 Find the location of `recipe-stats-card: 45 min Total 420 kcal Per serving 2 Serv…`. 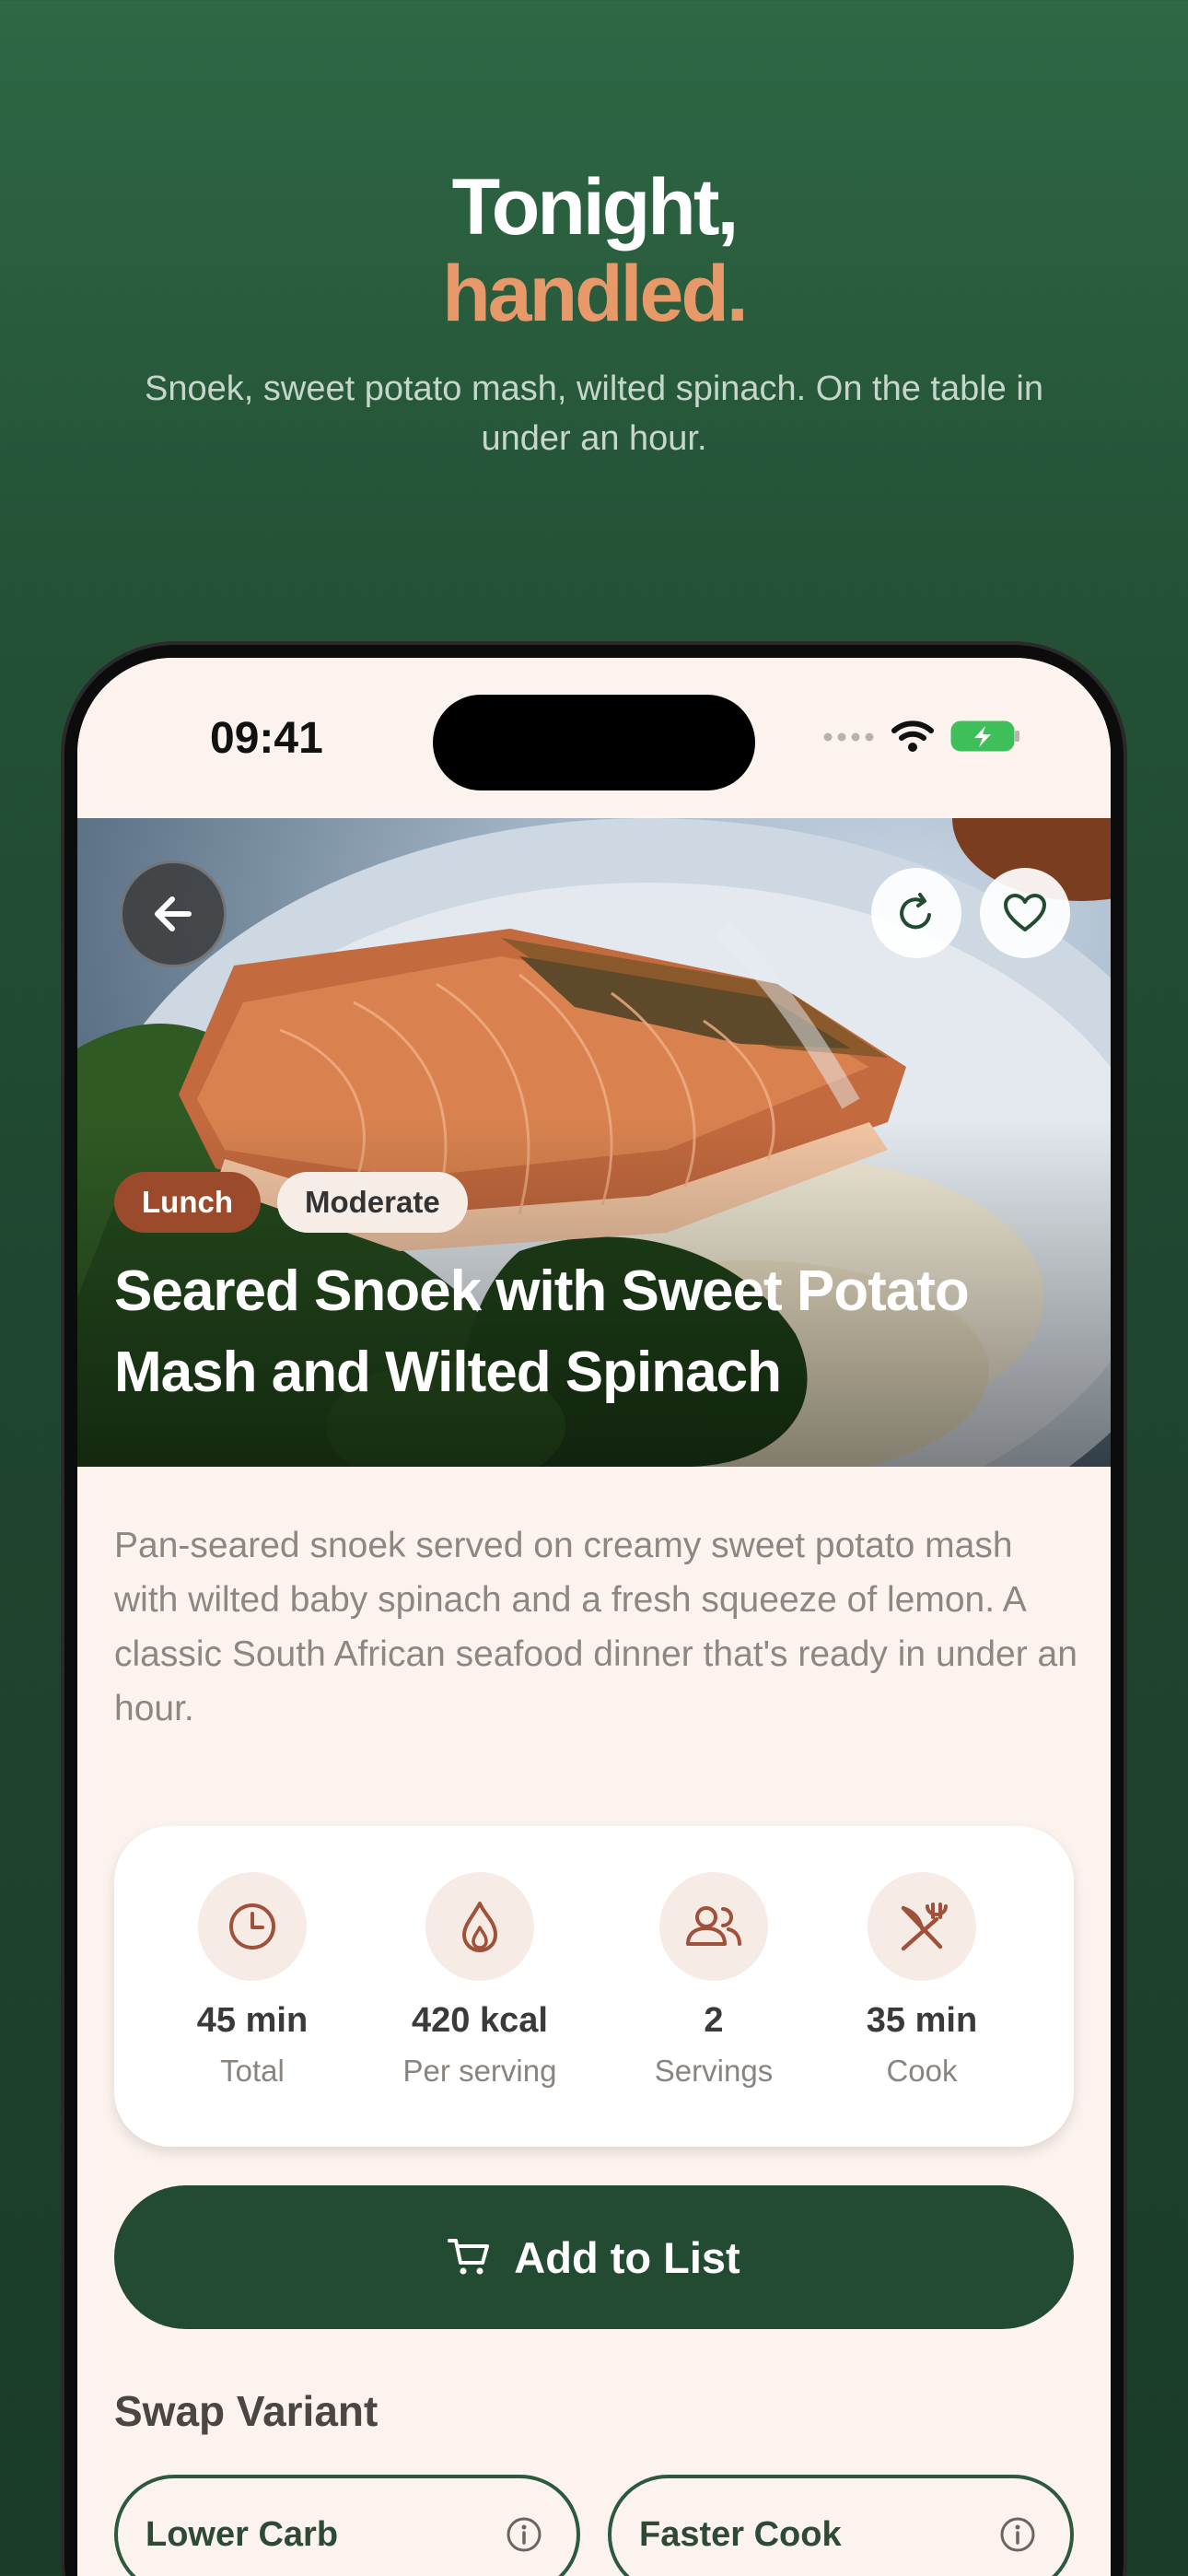

recipe-stats-card: 45 min Total 420 kcal Per serving 2 Serv… is located at coordinates (594, 1986).